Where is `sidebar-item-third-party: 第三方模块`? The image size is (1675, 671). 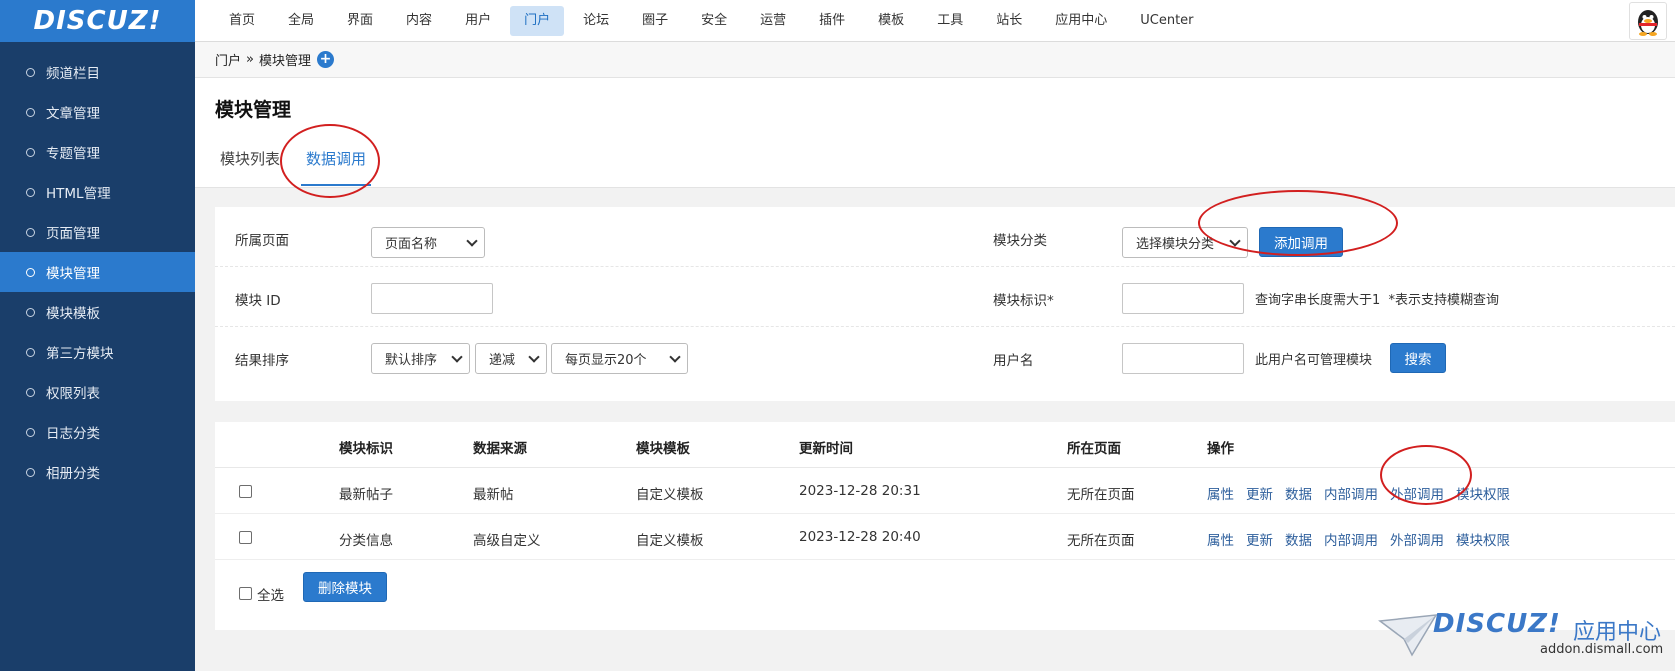
sidebar-item-third-party: 第三方模块 is located at coordinates (97, 352).